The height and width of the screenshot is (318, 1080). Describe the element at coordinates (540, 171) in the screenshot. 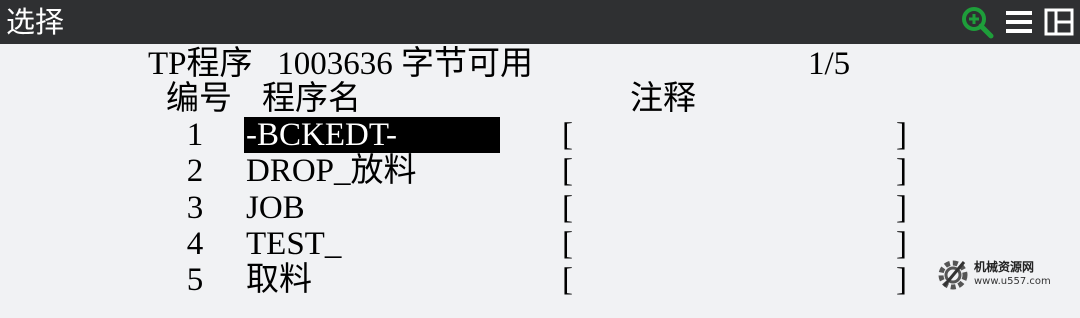

I see `program-row-2: 2 DROP_放料 [ ]` at that location.